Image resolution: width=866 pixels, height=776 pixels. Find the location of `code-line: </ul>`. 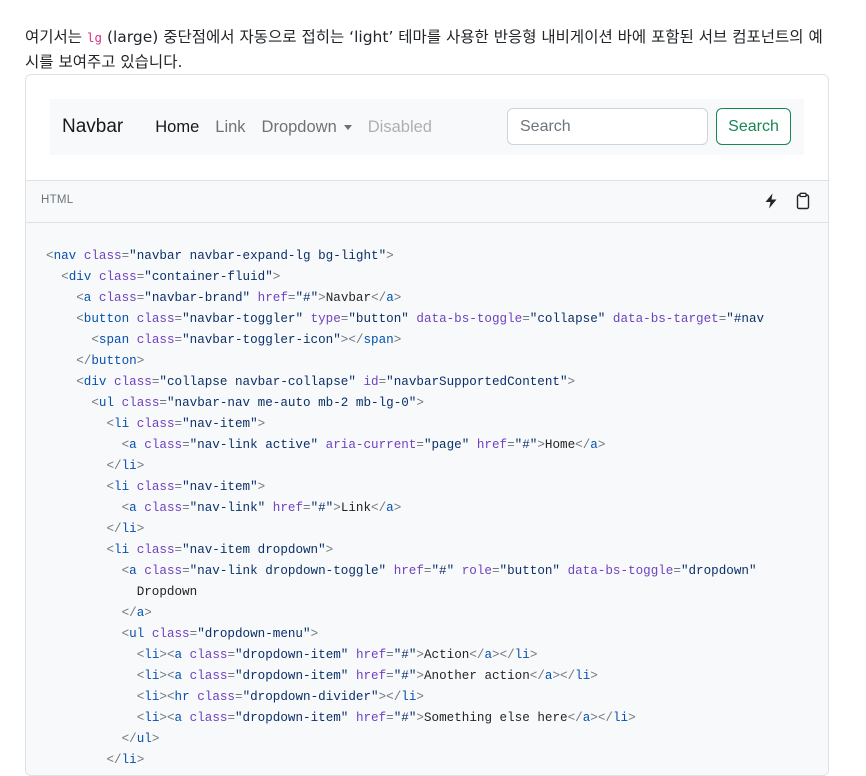

code-line: </ul> is located at coordinates (140, 739).